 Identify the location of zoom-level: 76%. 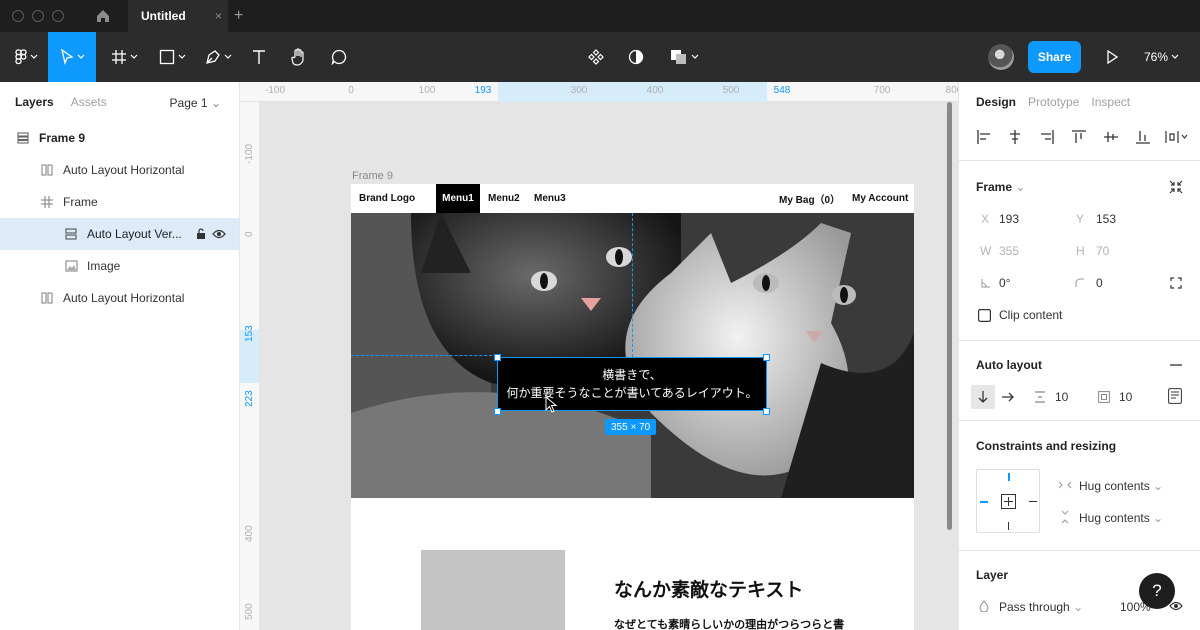
(1156, 57).